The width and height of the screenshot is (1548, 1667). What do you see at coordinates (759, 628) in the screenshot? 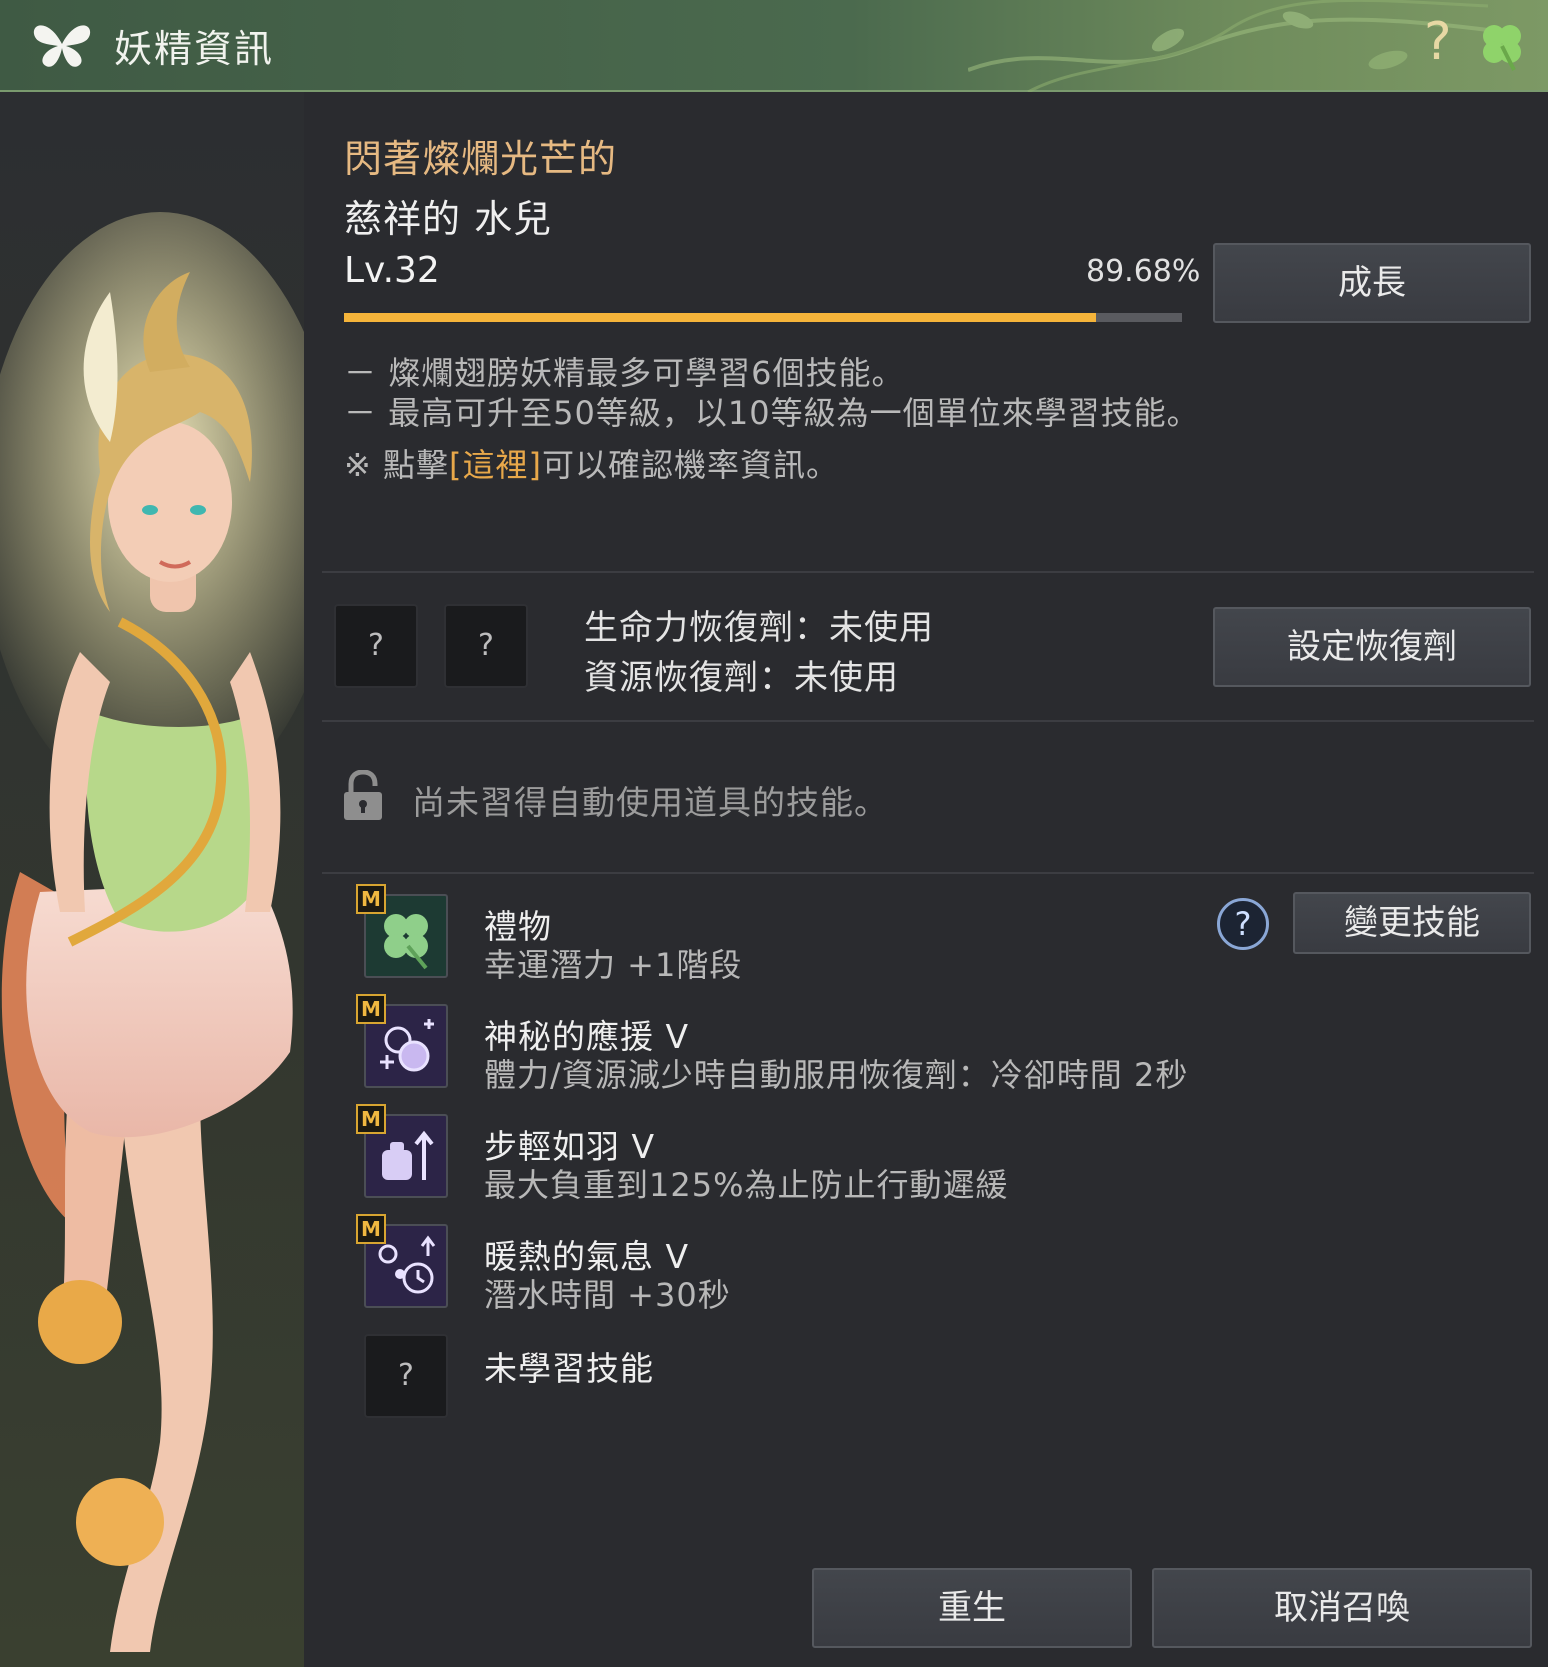
I see `hp-potion-status: 生命力恢復劑：未使用` at bounding box center [759, 628].